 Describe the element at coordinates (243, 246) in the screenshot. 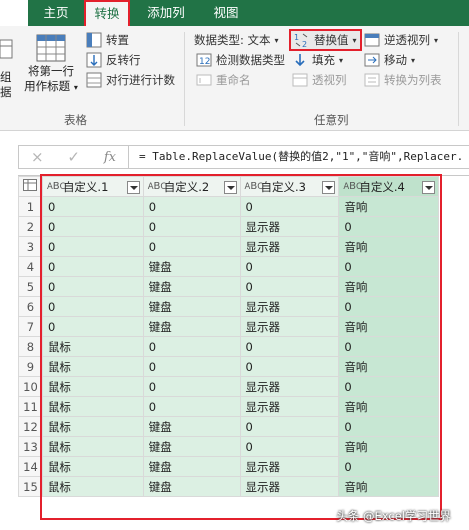

I see `table-row: 3 0 0 显示器 音响` at that location.